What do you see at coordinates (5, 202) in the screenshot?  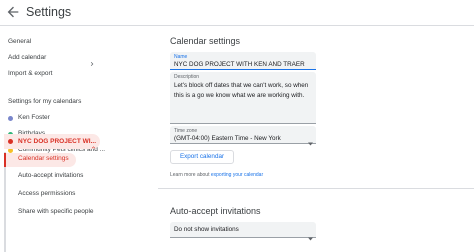 I see `subnav-line` at bounding box center [5, 202].